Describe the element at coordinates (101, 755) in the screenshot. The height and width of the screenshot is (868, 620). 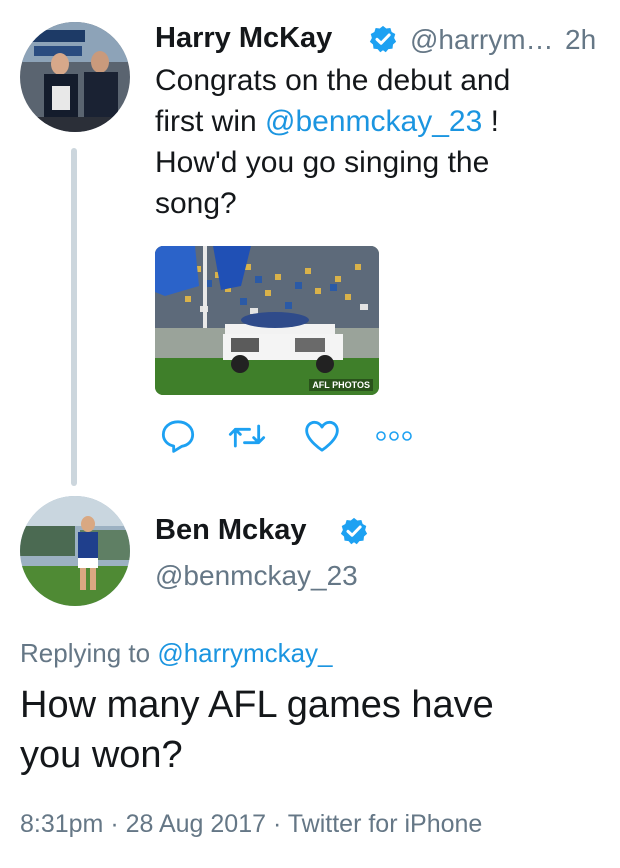
I see `reply-text-line-2: you won?` at that location.